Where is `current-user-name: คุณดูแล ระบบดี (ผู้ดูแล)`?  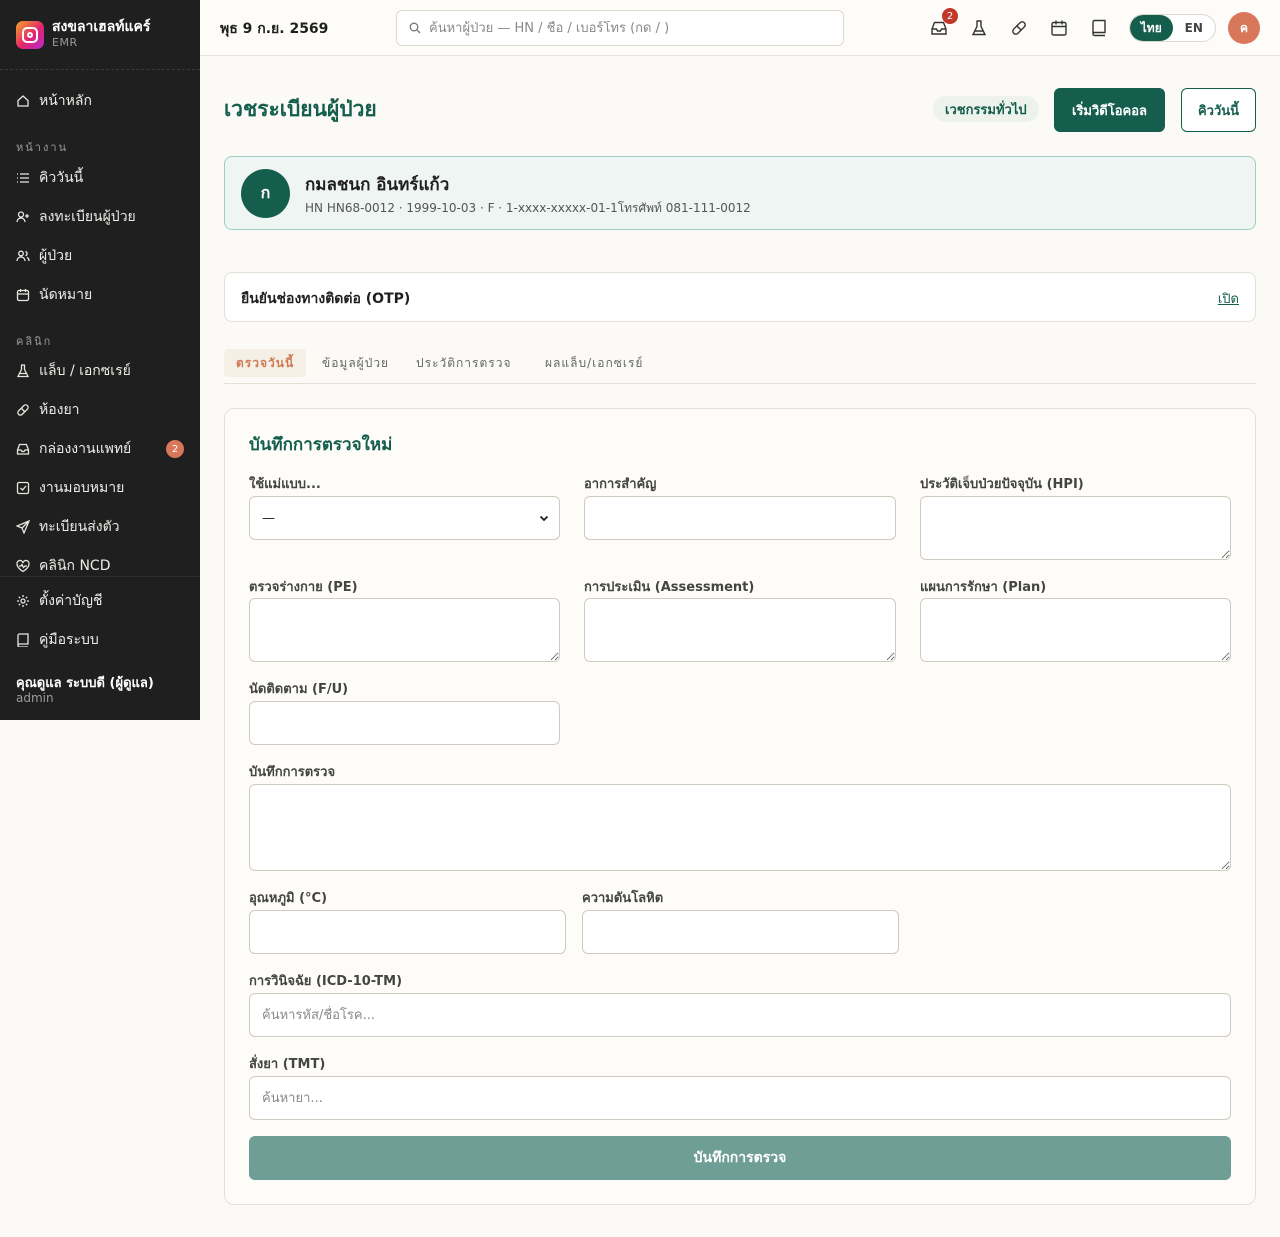
current-user-name: คุณดูแล ระบบดี (ผู้ดูแล) is located at coordinates (85, 683).